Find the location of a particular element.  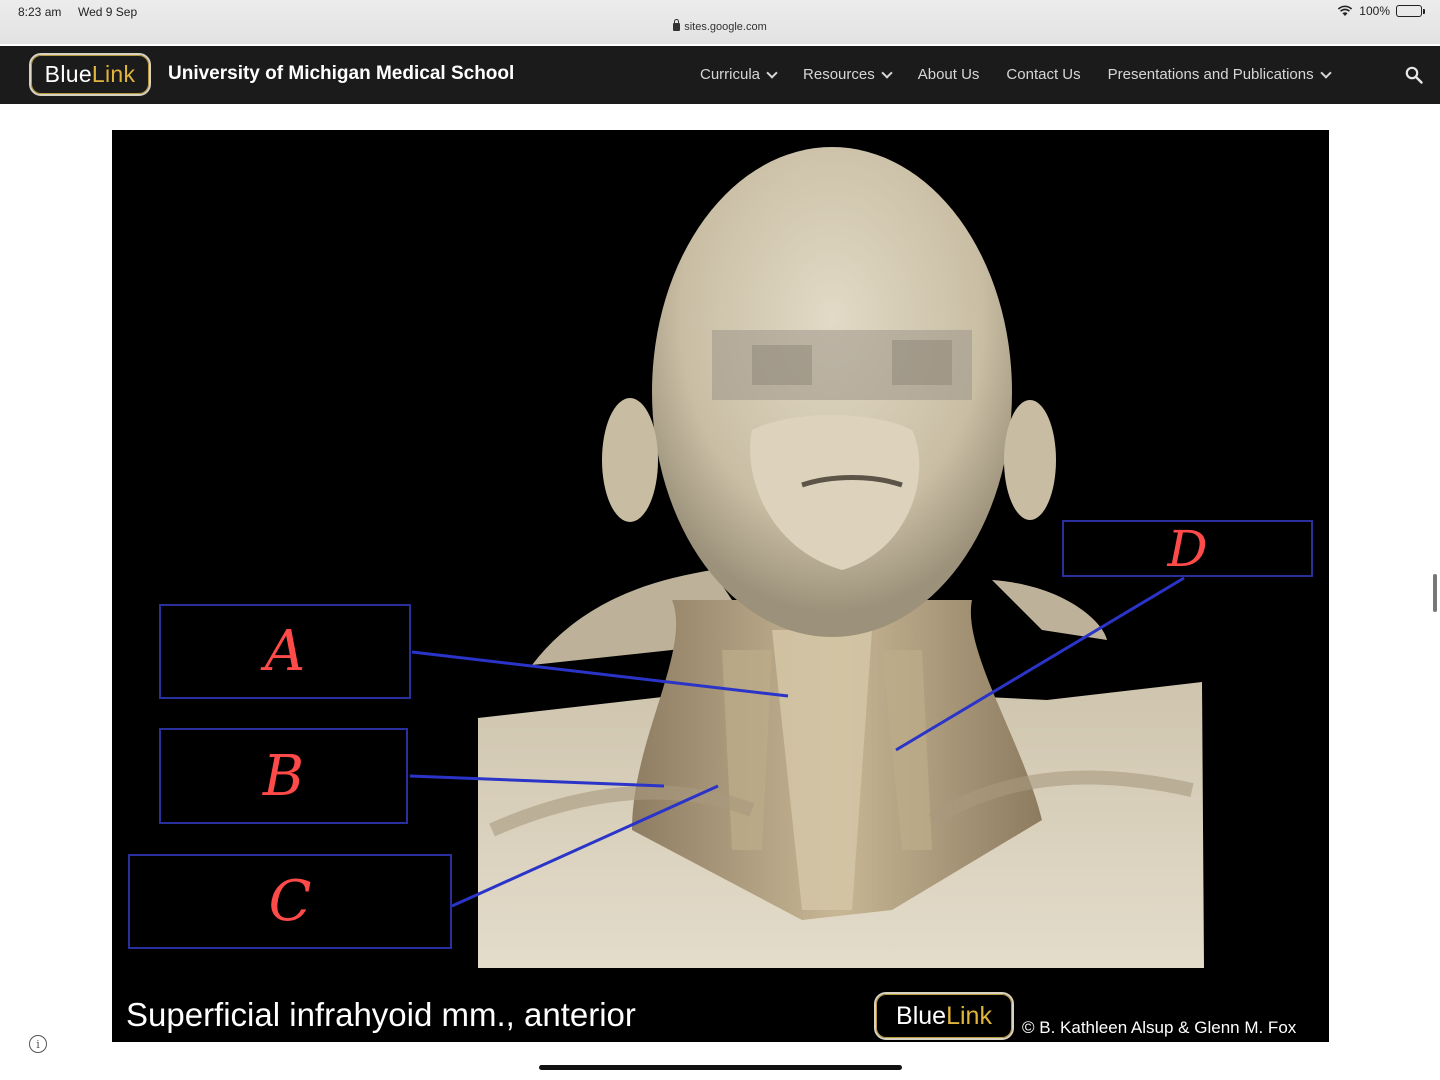

nav-item-label: Presentations and Publications is located at coordinates (1210, 74).